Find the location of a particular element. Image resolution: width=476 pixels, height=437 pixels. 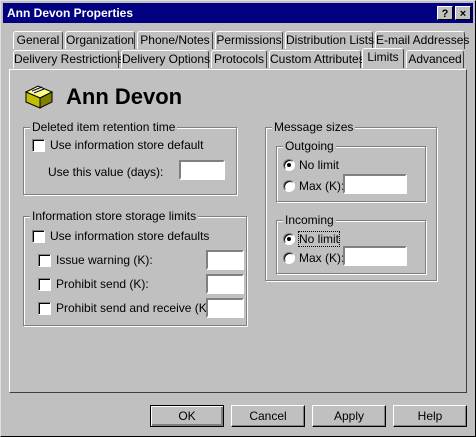

issue-warning-label: Issue warning (K): is located at coordinates (104, 260).